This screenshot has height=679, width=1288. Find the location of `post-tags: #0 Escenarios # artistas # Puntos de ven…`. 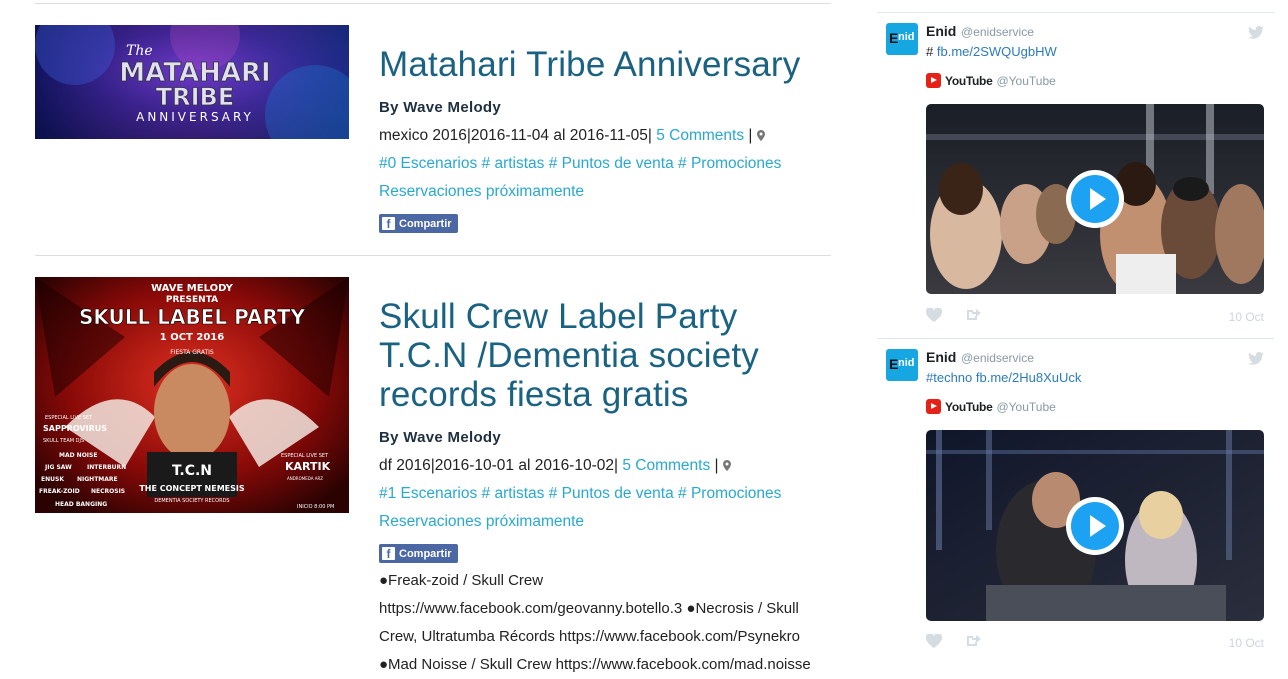

post-tags: #0 Escenarios # artistas # Puntos de ven… is located at coordinates (605, 164).